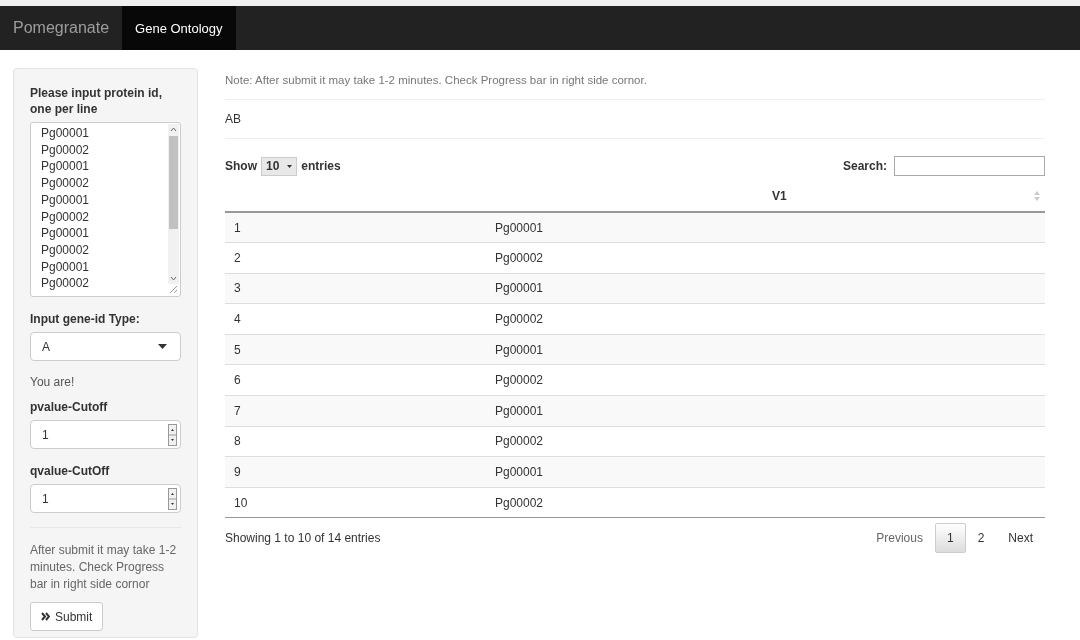 This screenshot has height=640, width=1080. I want to click on table-info: Showing 1 to 10 of 14 entries, so click(303, 538).